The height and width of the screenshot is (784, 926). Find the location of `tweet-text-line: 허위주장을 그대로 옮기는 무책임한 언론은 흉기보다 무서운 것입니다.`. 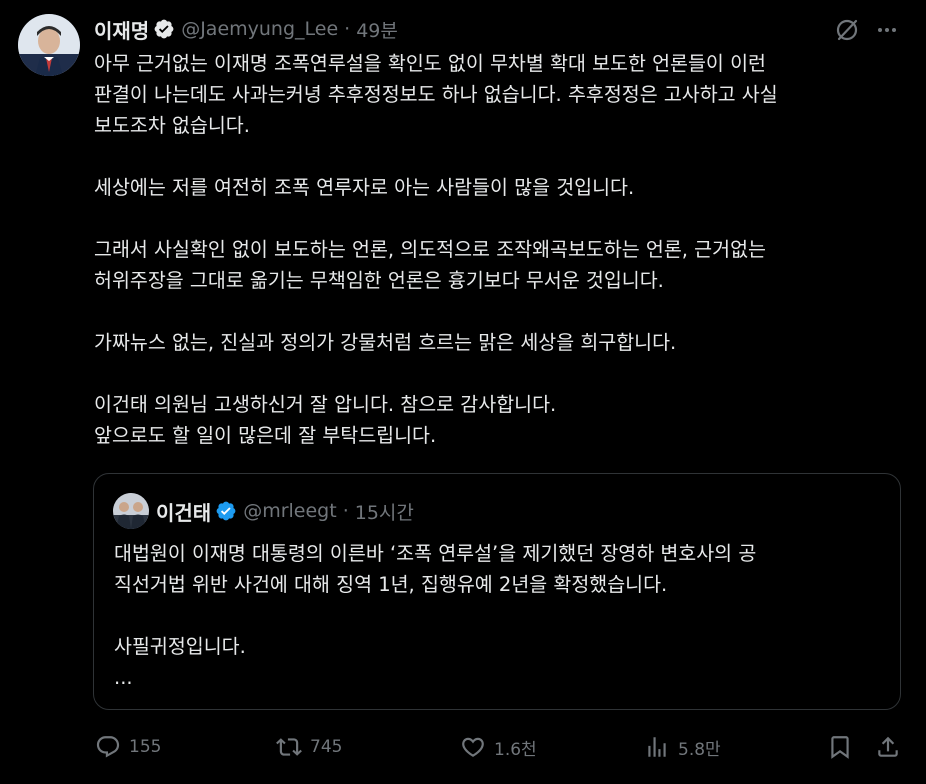

tweet-text-line: 허위주장을 그대로 옮기는 무책임한 언론은 흉기보다 무서운 것입니다. is located at coordinates (379, 280).